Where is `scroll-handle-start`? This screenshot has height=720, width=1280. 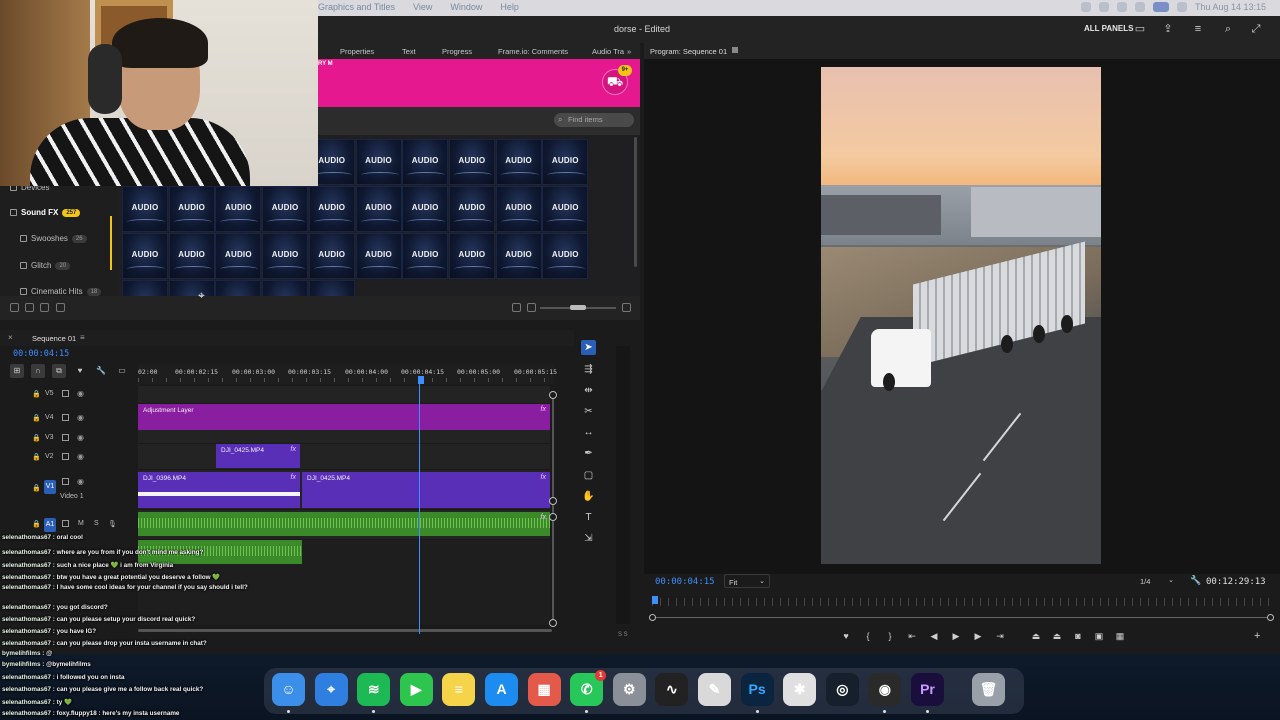 scroll-handle-start is located at coordinates (652, 617).